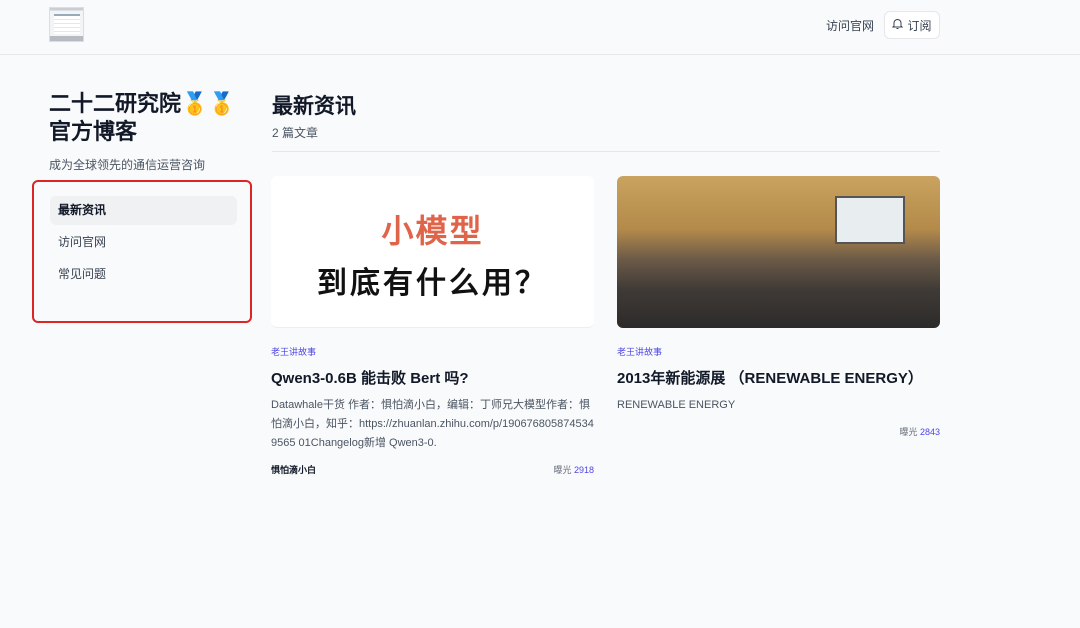  I want to click on projector-screen, so click(870, 220).